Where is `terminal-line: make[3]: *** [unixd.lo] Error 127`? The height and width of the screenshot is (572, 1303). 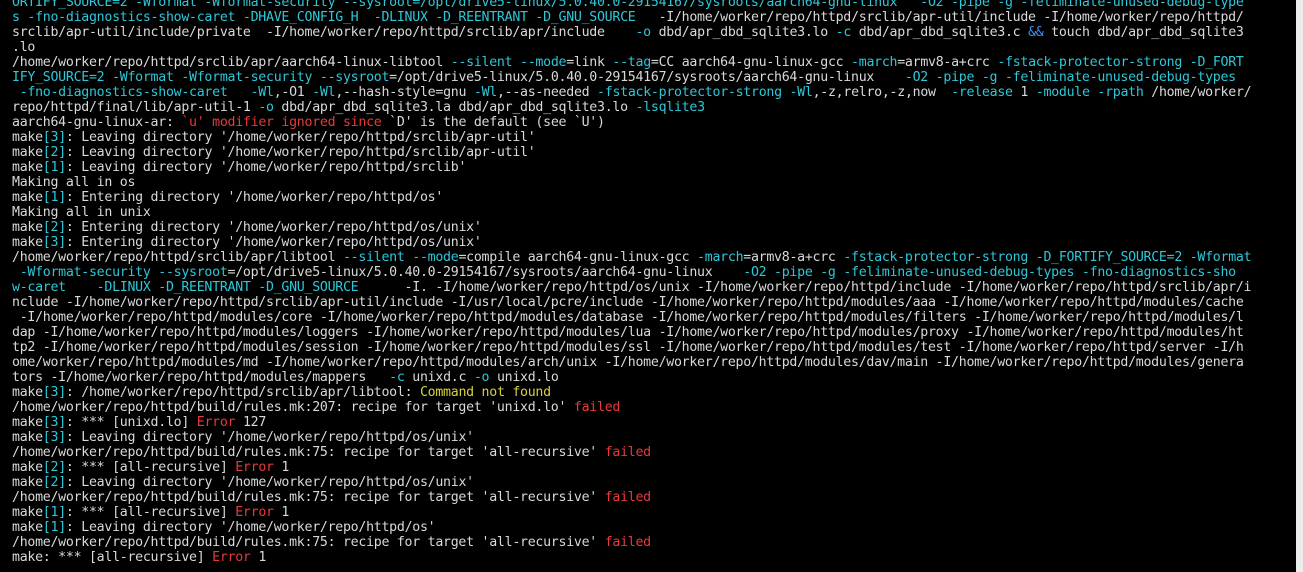 terminal-line: make[3]: *** [unixd.lo] Error 127 is located at coordinates (654, 422).